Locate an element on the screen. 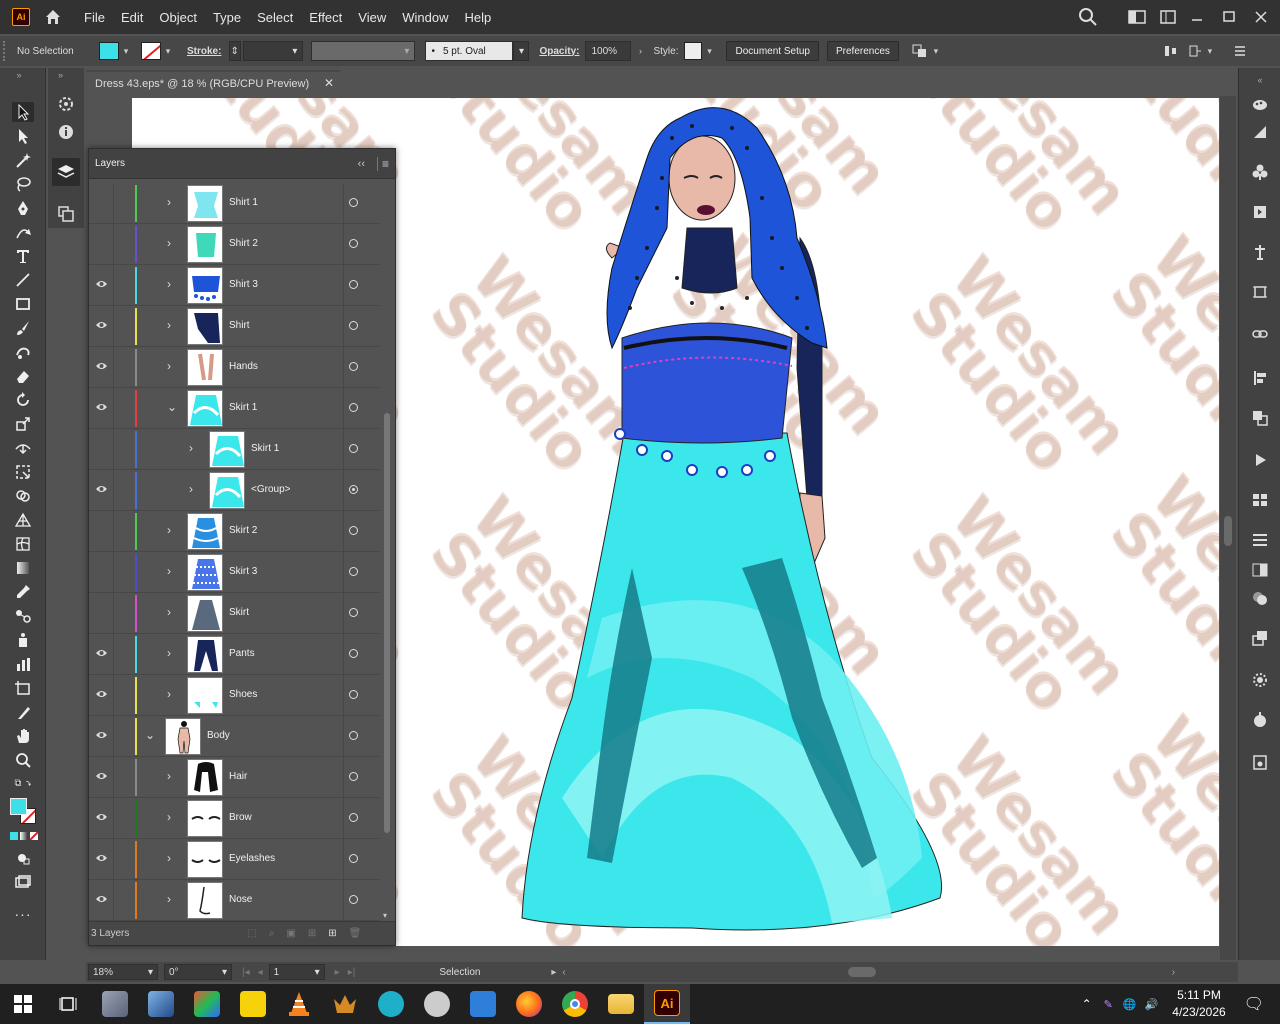  menu-edit: Edit is located at coordinates (132, 17).